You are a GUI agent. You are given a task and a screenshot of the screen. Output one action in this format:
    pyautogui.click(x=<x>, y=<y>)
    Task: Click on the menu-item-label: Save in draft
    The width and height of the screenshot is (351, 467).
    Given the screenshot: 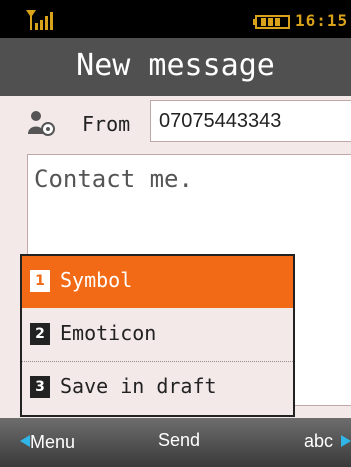 What is the action you would take?
    pyautogui.click(x=138, y=386)
    